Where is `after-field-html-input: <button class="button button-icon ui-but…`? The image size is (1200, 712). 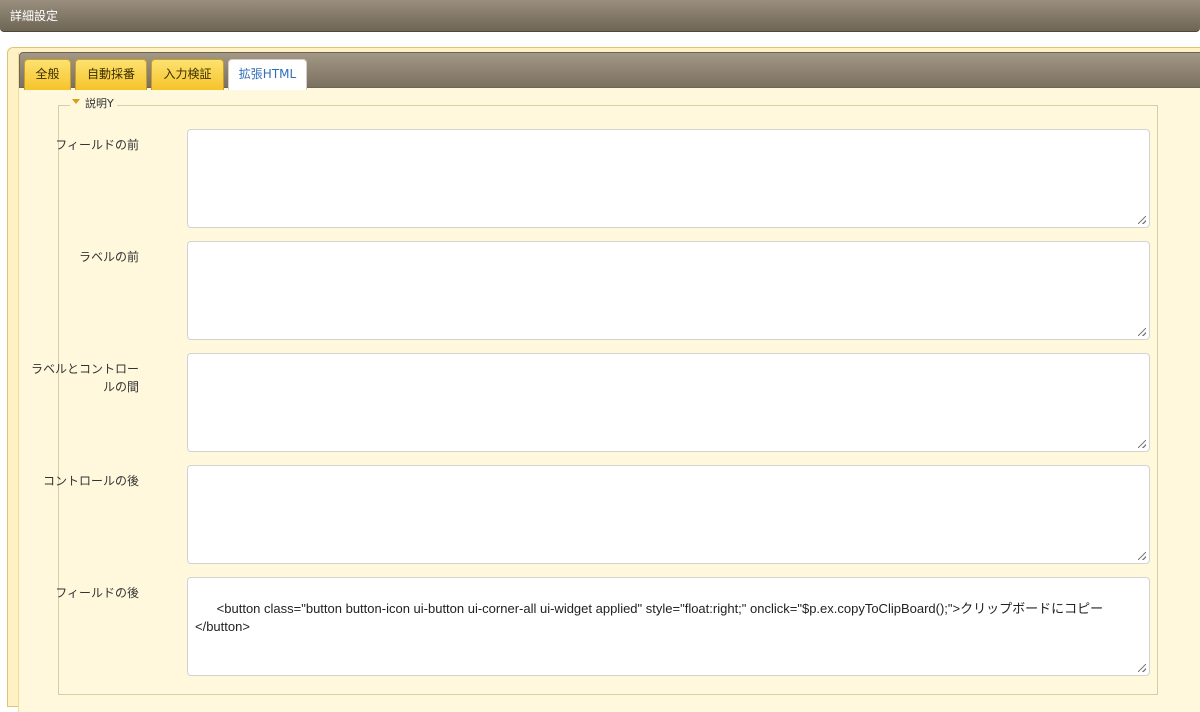 after-field-html-input: <button class="button button-icon ui-but… is located at coordinates (668, 626).